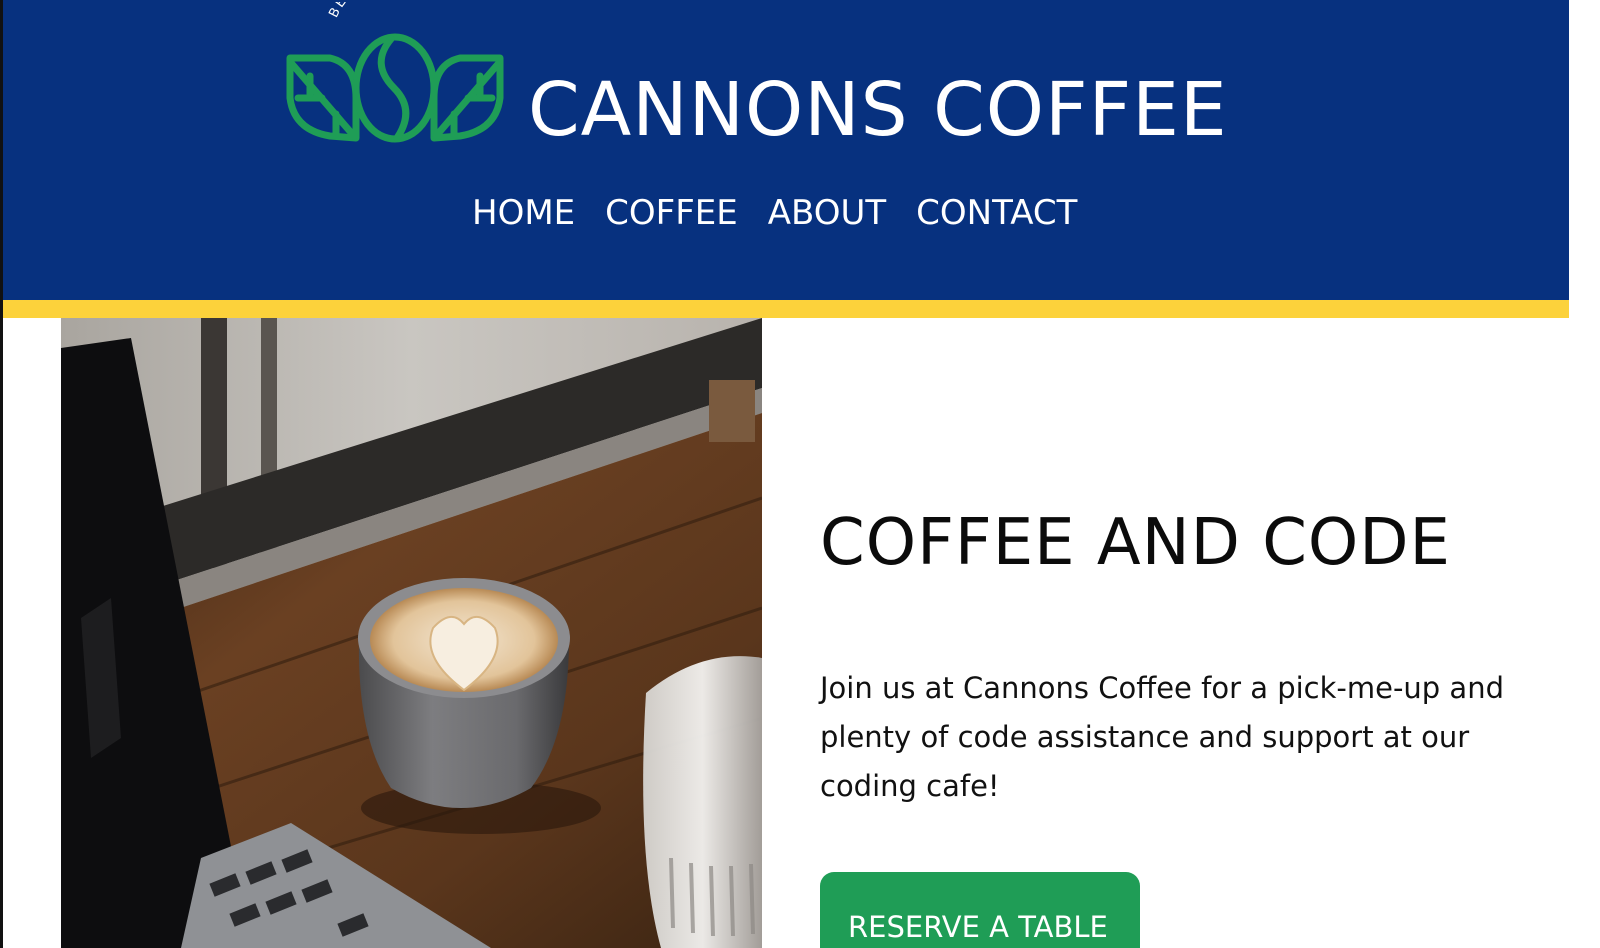 This screenshot has width=1600, height=948. Describe the element at coordinates (1, 474) in the screenshot. I see `window-edge` at that location.